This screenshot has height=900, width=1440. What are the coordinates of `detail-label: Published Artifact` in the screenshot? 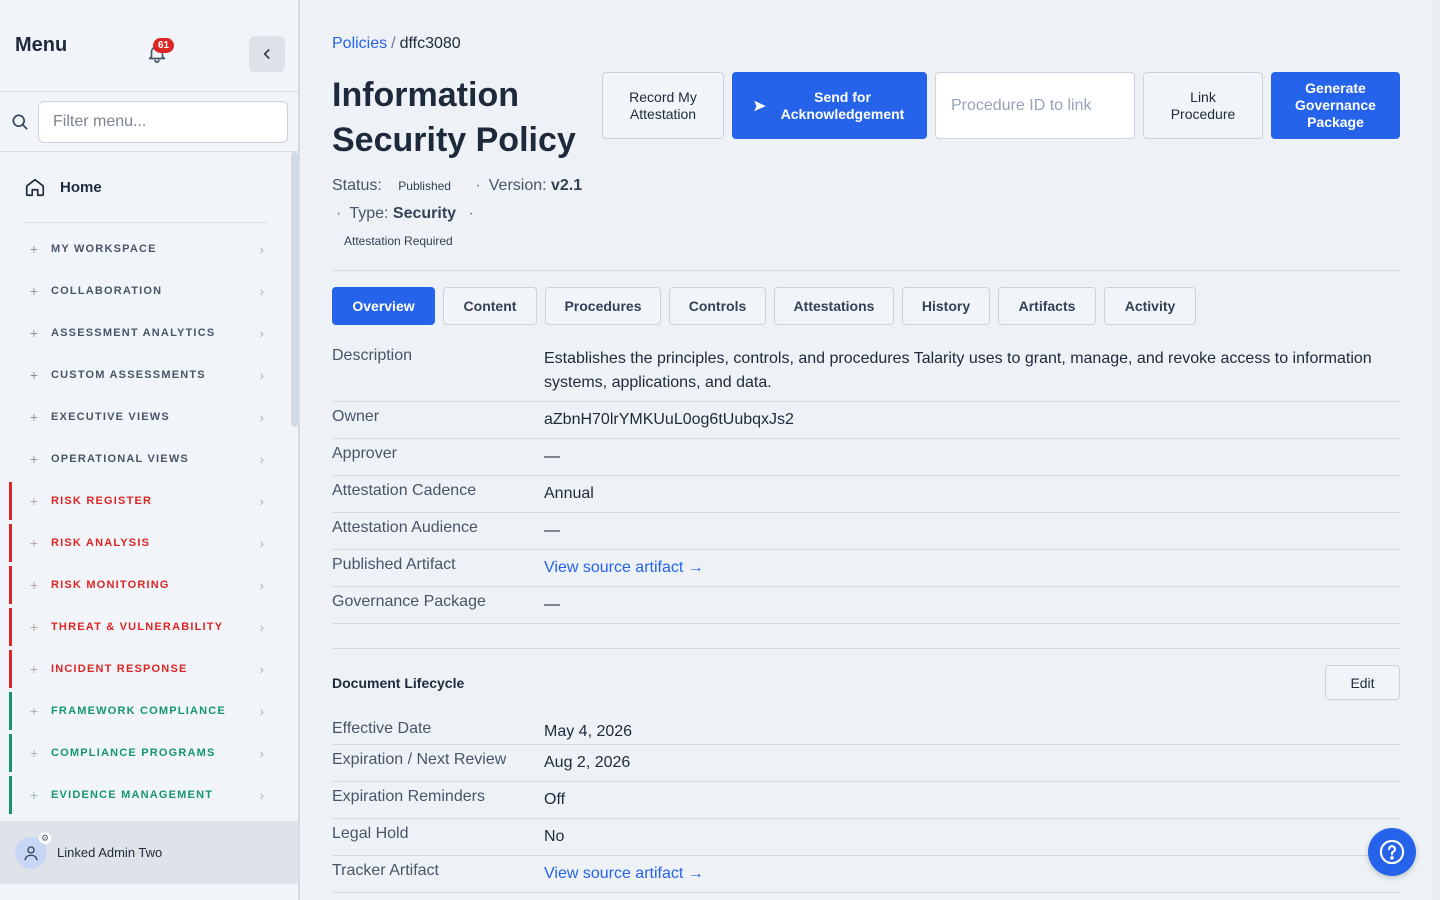 It's located at (394, 564).